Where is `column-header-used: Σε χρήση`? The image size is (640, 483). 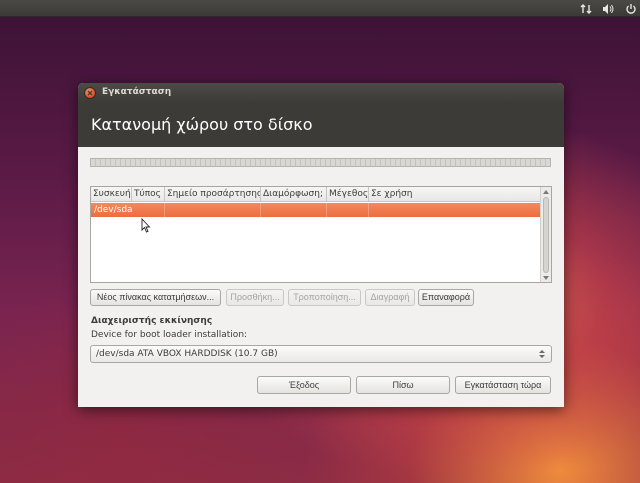
column-header-used: Σε χρήση is located at coordinates (455, 194).